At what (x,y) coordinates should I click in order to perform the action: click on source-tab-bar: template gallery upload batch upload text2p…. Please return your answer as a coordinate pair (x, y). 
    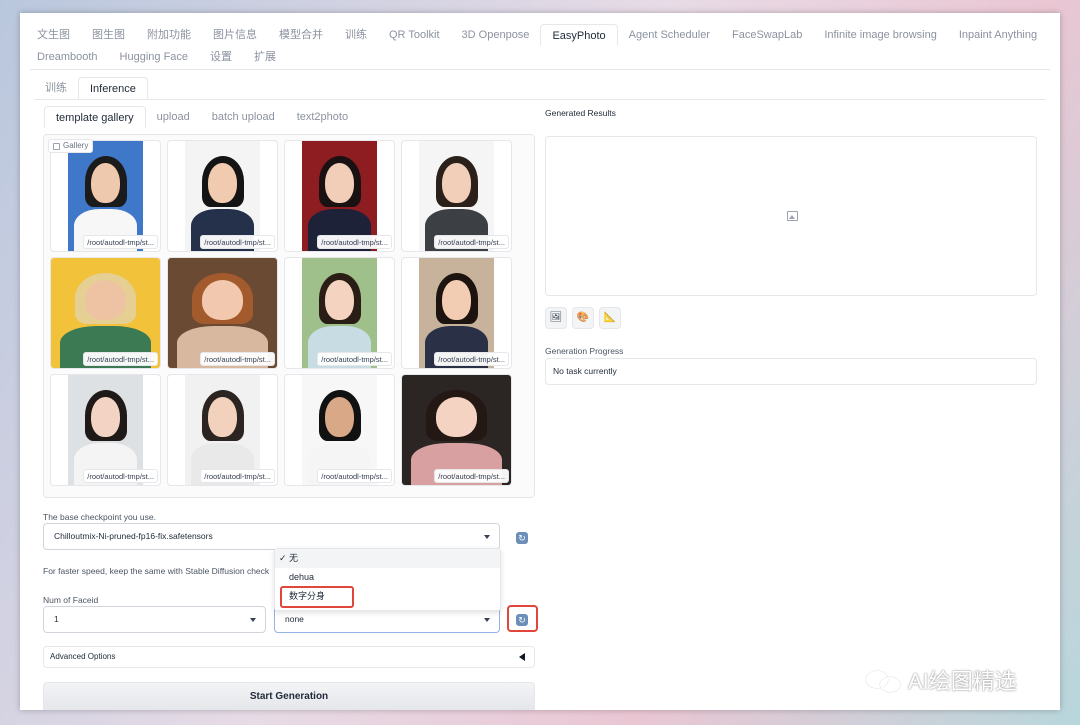
    Looking at the image, I should click on (201, 117).